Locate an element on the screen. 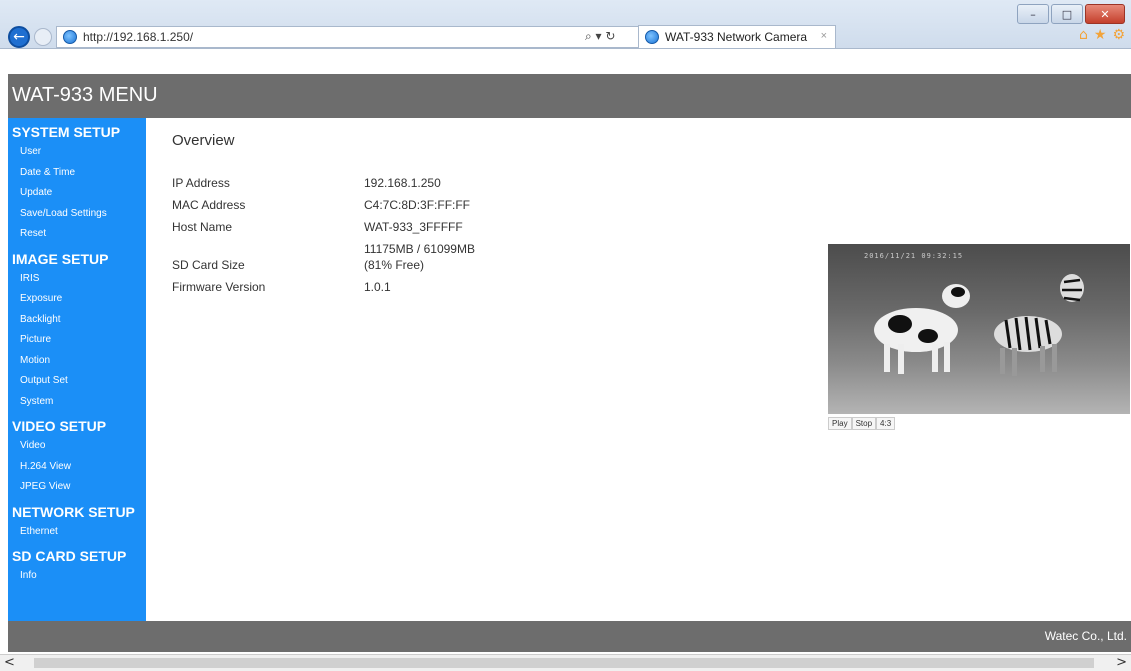 This screenshot has height=671, width=1131. sidebar-item-picture: Picture is located at coordinates (77, 340).